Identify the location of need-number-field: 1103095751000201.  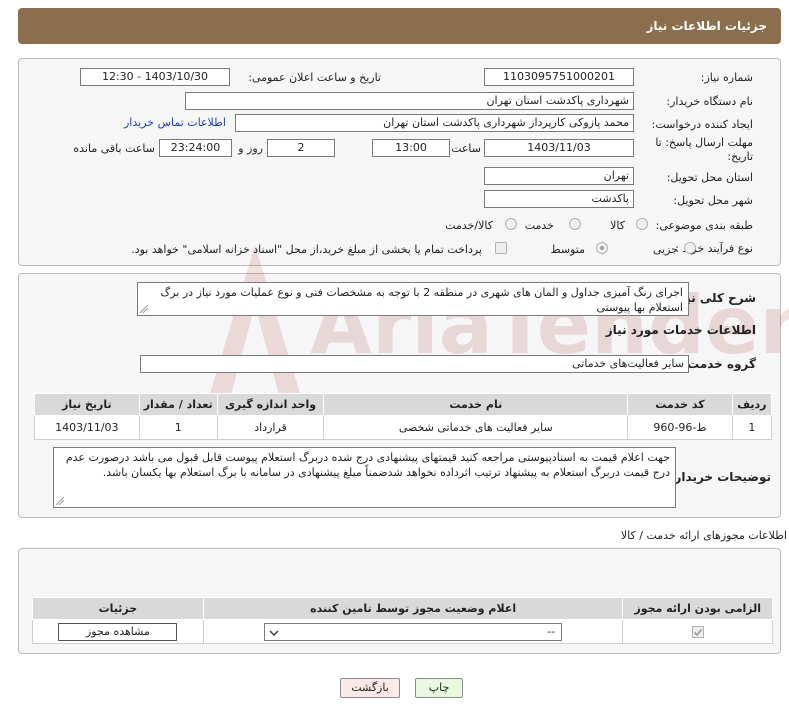
(559, 77).